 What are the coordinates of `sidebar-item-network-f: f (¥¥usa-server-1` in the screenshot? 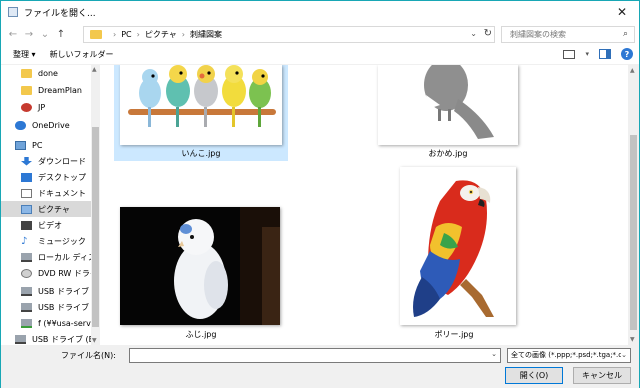 It's located at (47, 323).